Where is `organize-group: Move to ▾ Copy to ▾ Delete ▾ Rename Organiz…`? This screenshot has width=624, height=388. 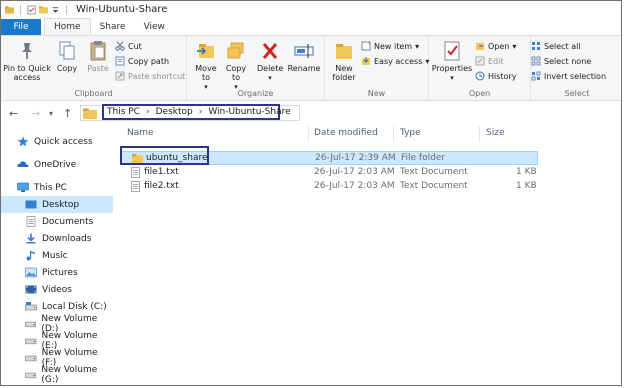 organize-group: Move to ▾ Copy to ▾ Delete ▾ Rename Organiz… is located at coordinates (256, 68).